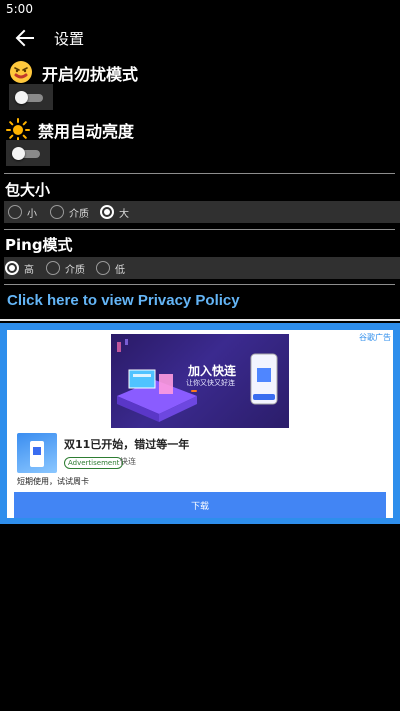  Describe the element at coordinates (210, 383) in the screenshot. I see `banner-subtitle: 让你又快又好连` at that location.